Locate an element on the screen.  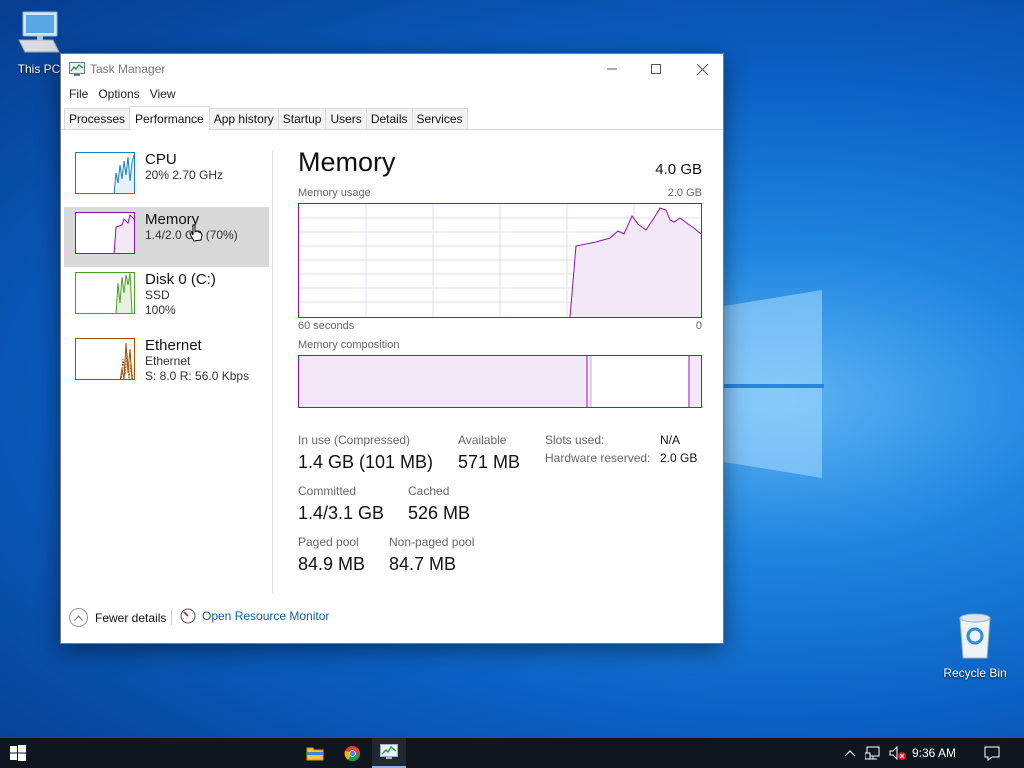
sidebar-item-cpu: CPU 20% 2.70 GHz is located at coordinates (166, 177).